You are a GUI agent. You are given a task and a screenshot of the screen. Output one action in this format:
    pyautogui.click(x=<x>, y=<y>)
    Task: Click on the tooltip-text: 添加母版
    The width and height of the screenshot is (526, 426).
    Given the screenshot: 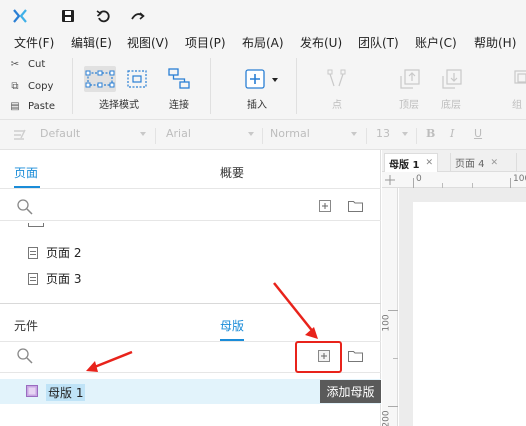 What is the action you would take?
    pyautogui.click(x=350, y=392)
    